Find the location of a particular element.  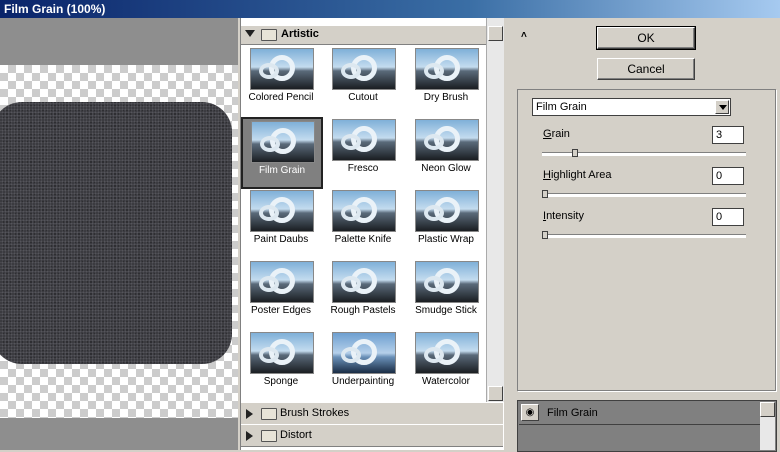

highlight-area-label: Highlight Area is located at coordinates (577, 175).